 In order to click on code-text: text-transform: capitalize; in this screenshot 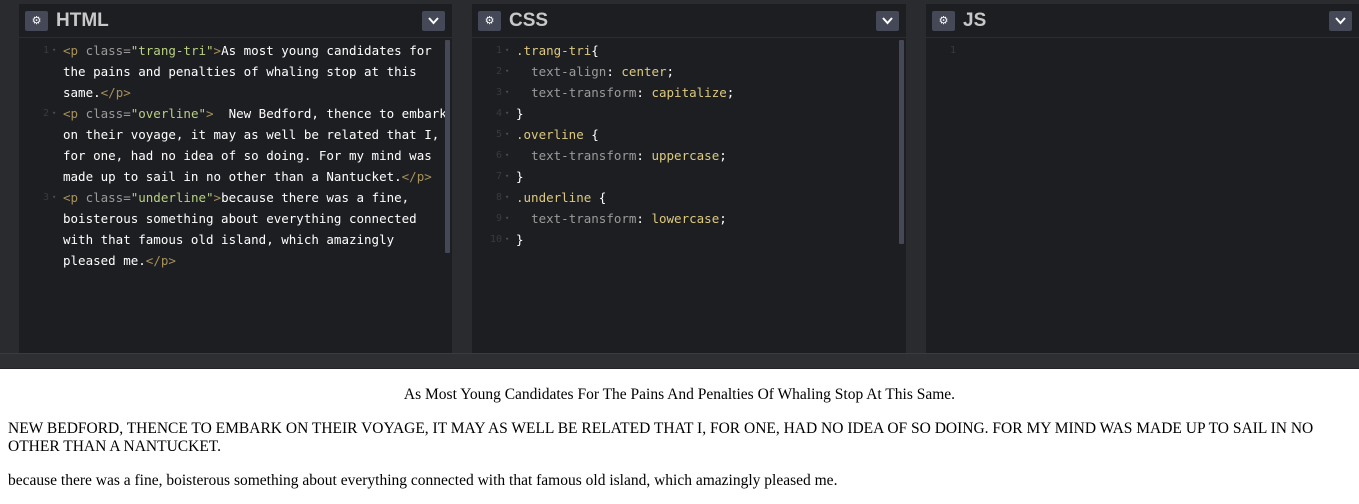, I will do `click(708, 92)`.